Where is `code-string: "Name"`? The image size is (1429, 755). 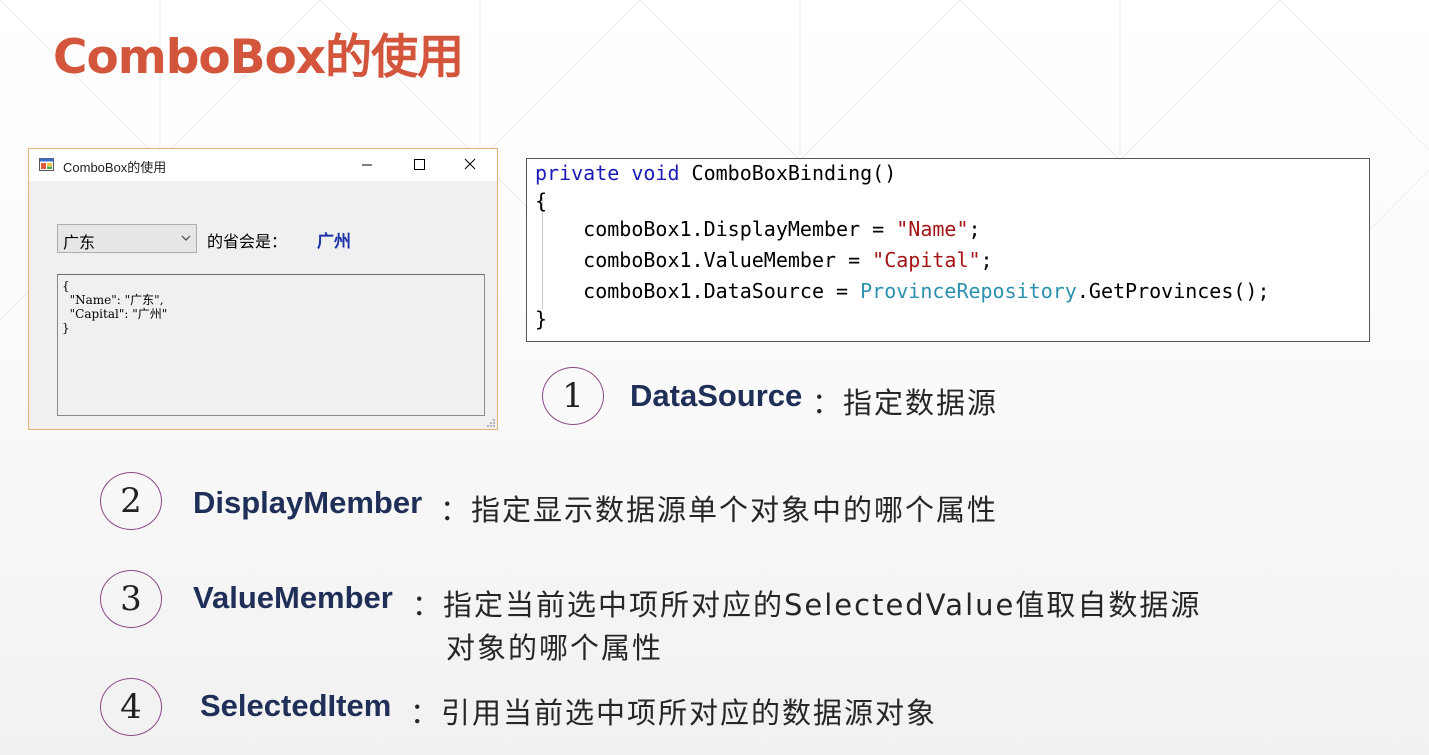 code-string: "Name" is located at coordinates (932, 229).